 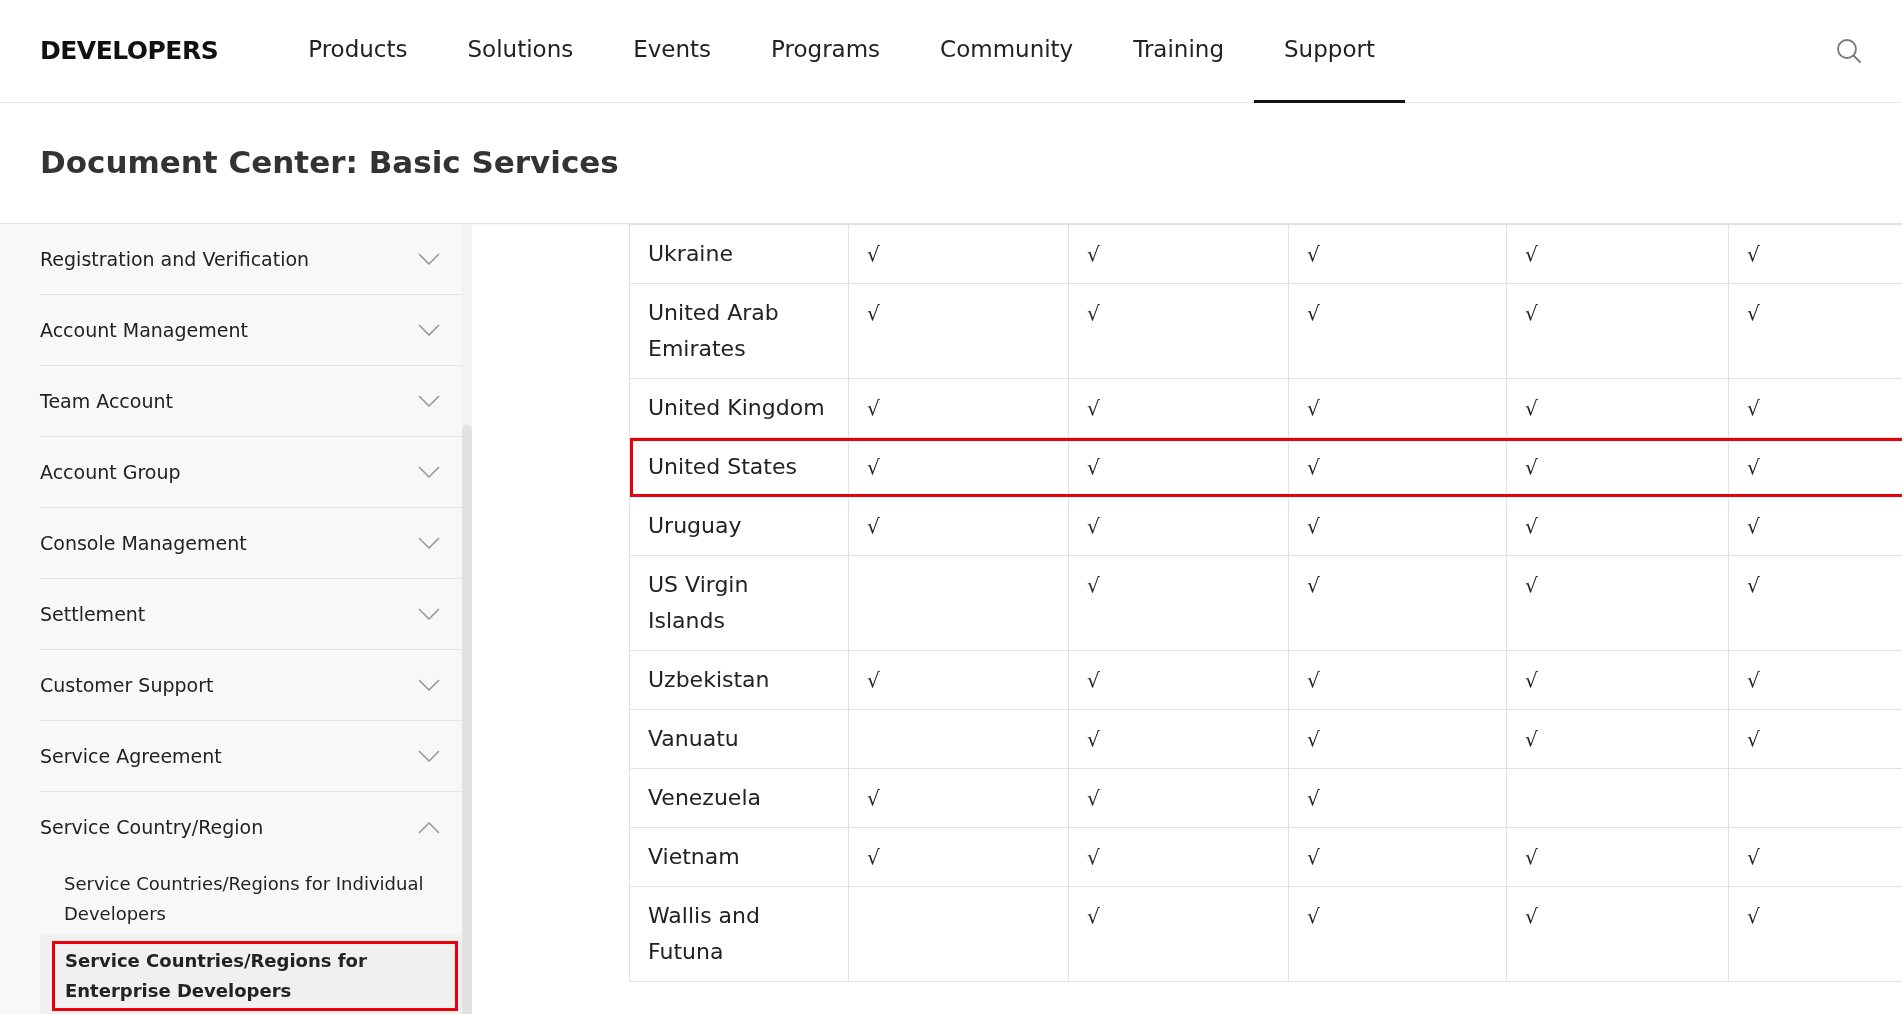 I want to click on country-cell: United States, so click(x=739, y=467).